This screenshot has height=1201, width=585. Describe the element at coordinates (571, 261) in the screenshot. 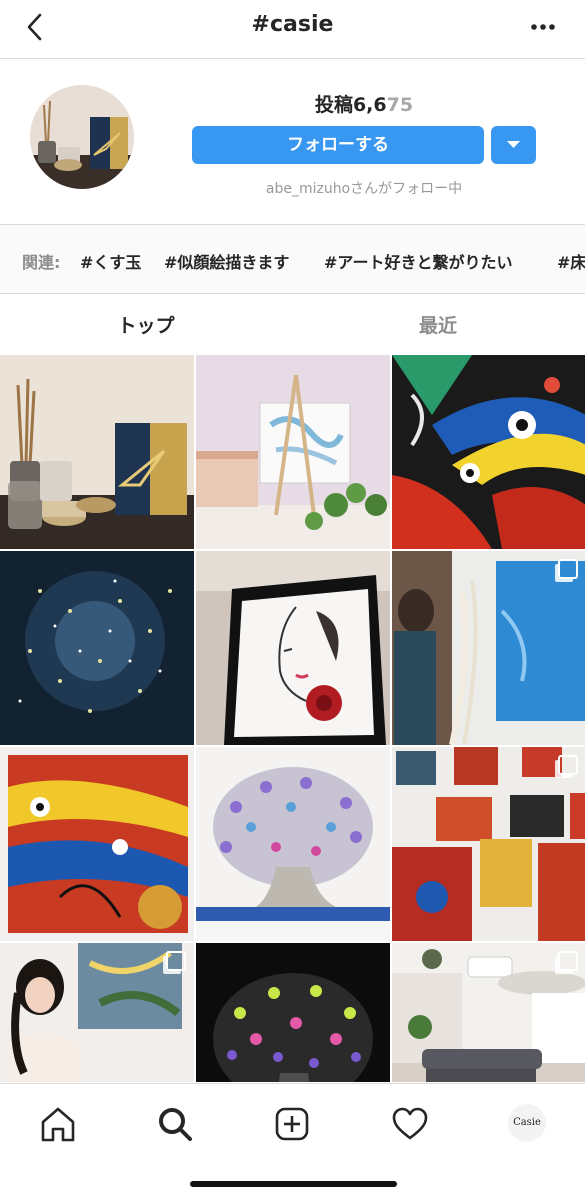

I see `related-tag: #床` at that location.